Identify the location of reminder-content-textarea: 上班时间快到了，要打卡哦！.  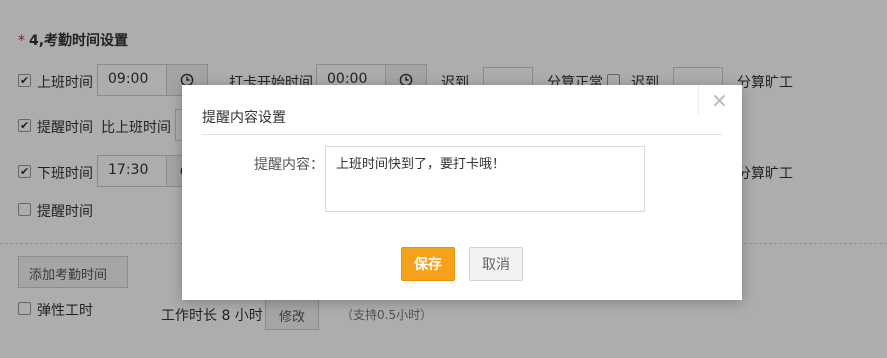
(485, 179).